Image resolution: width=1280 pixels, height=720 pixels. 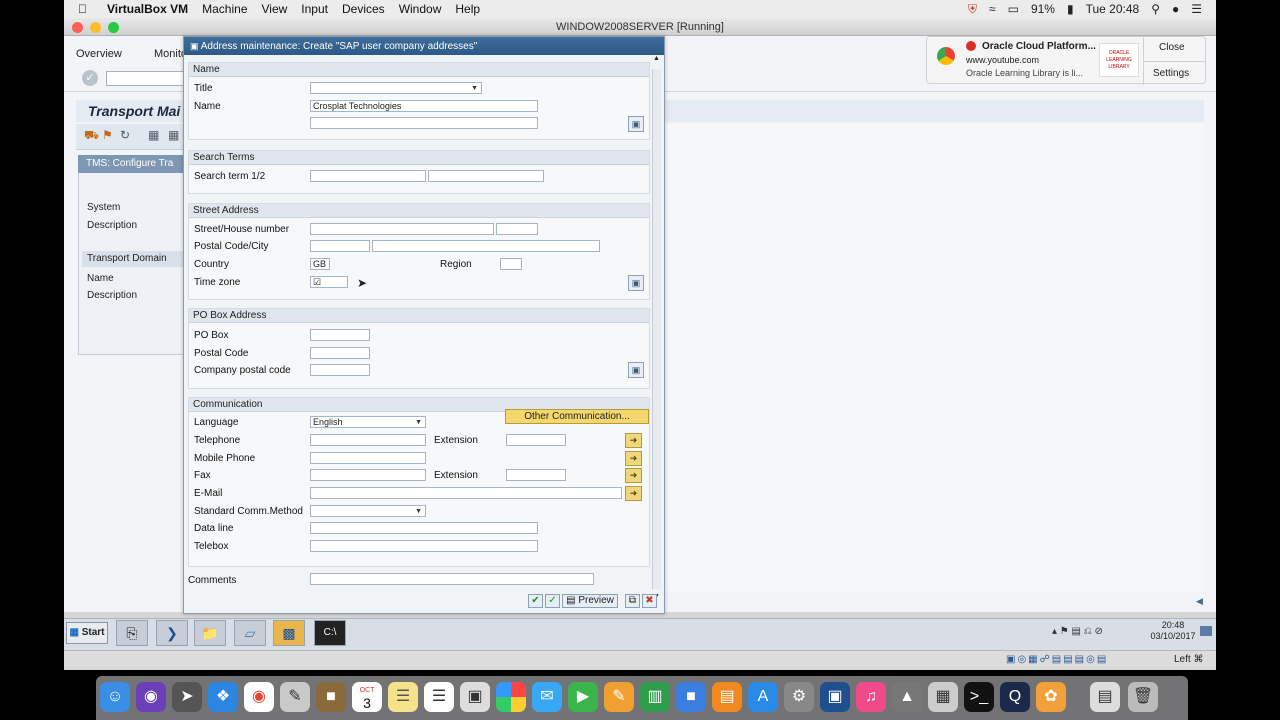 I want to click on search-term-1-field, so click(x=368, y=176).